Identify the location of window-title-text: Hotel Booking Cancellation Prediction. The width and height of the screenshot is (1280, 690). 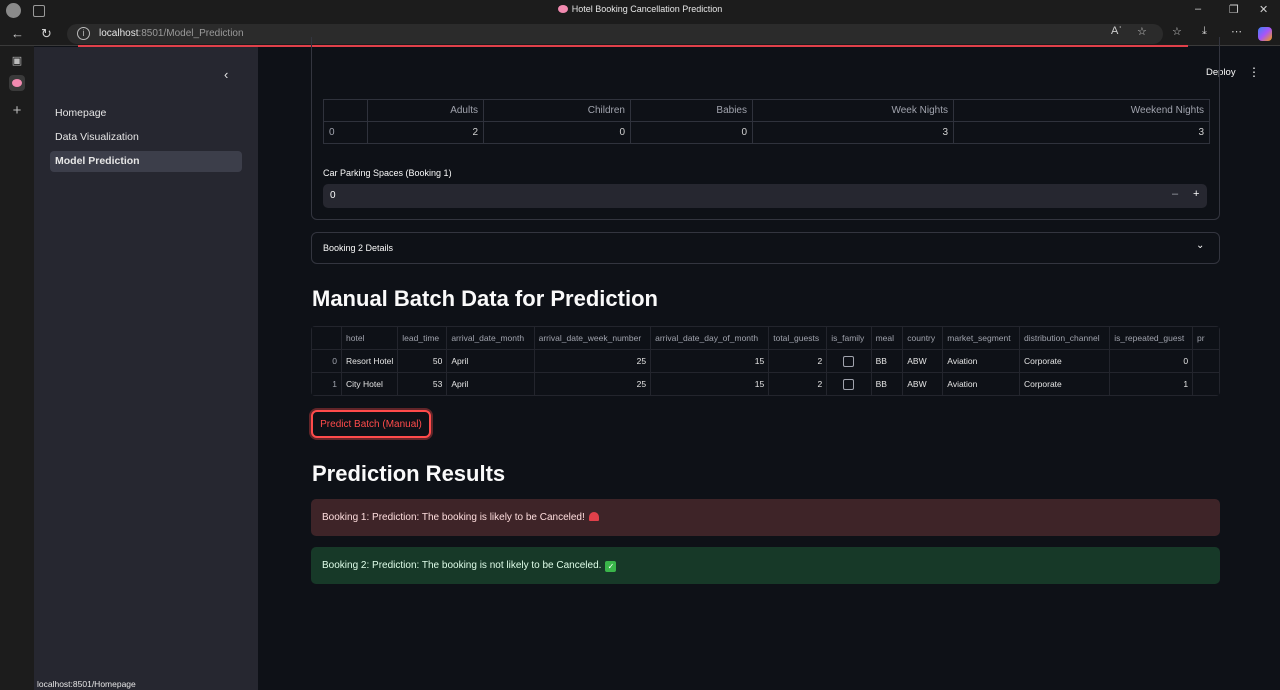
(647, 9).